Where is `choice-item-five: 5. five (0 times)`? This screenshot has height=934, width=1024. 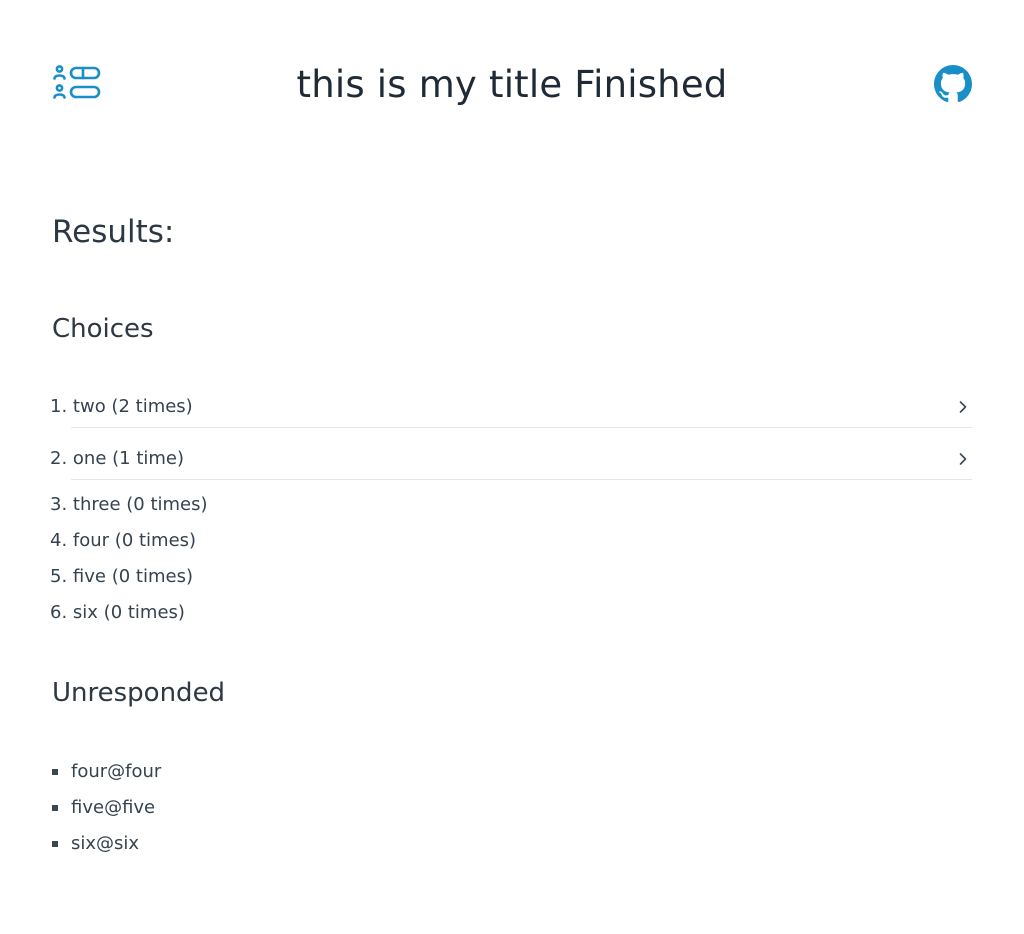 choice-item-five: 5. five (0 times) is located at coordinates (511, 577).